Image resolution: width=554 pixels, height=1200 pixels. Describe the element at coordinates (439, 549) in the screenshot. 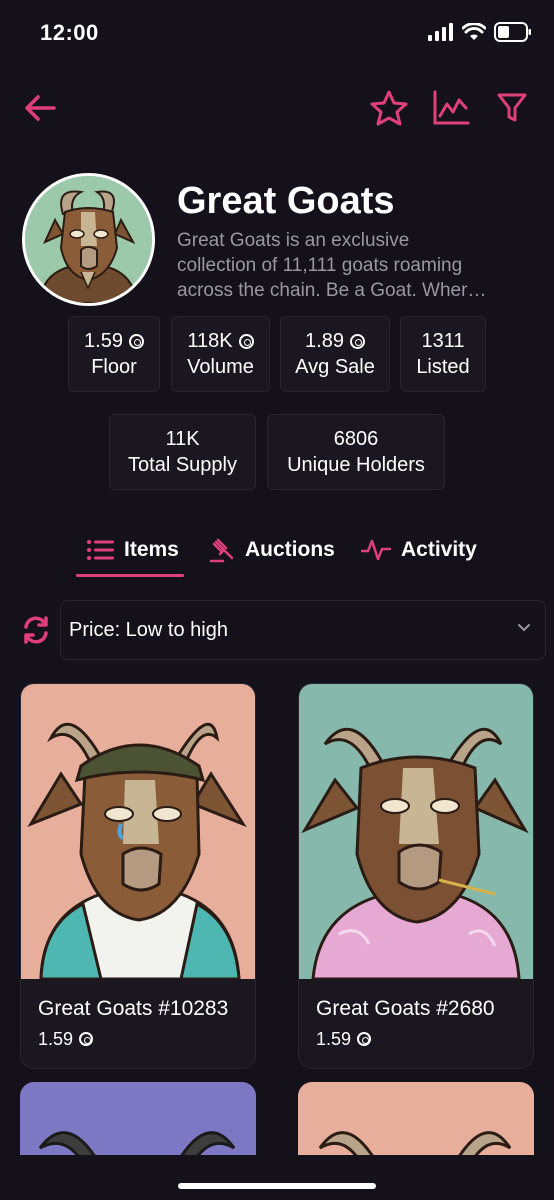

I see `tab-label: Activity` at that location.